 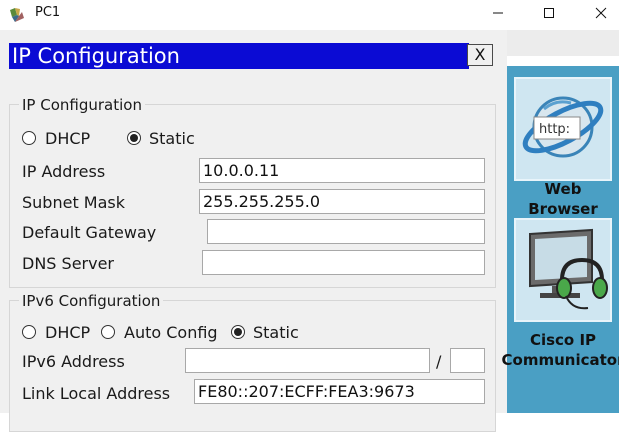 What do you see at coordinates (68, 263) in the screenshot?
I see `dns-server-label: DNS Server` at bounding box center [68, 263].